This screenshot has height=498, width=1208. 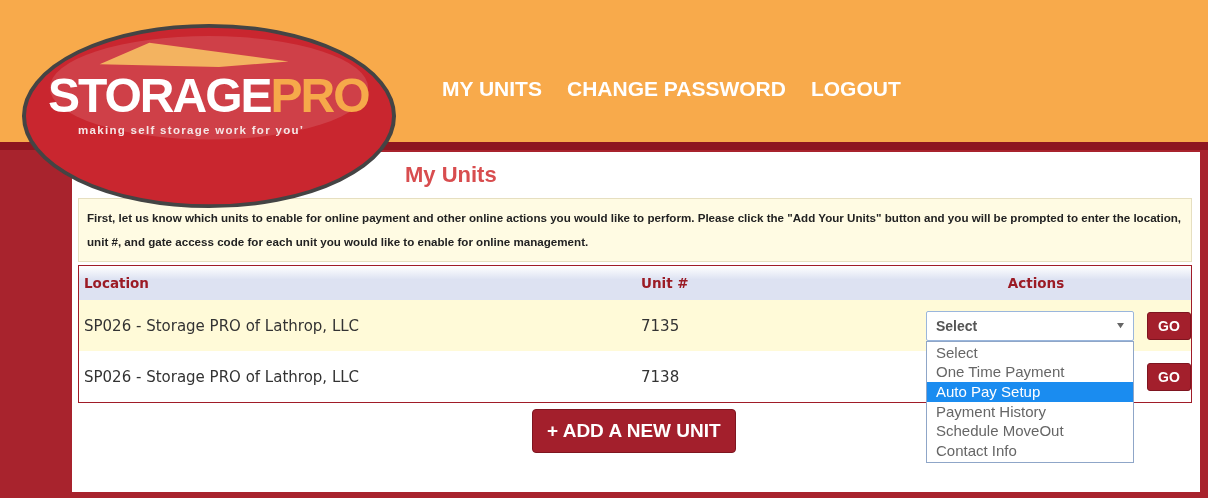 What do you see at coordinates (1030, 372) in the screenshot?
I see `dropdown-option: One Time Payment` at bounding box center [1030, 372].